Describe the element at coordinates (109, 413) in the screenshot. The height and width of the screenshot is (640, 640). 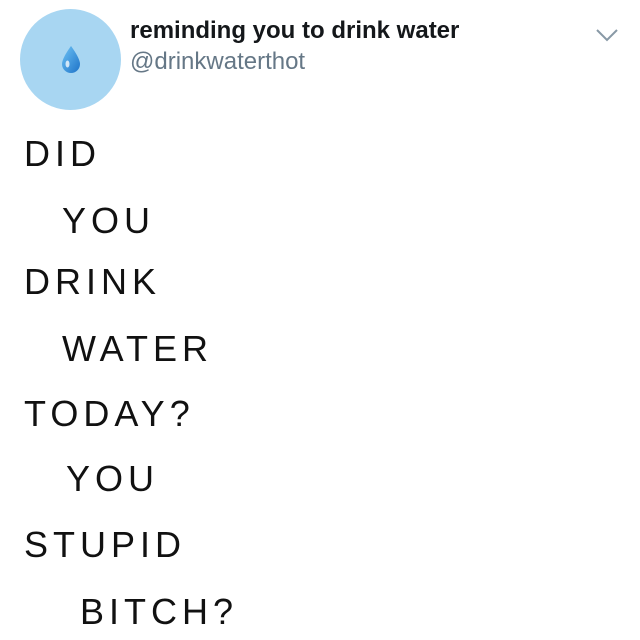
I see `tweet-line-5: TODAY?` at that location.